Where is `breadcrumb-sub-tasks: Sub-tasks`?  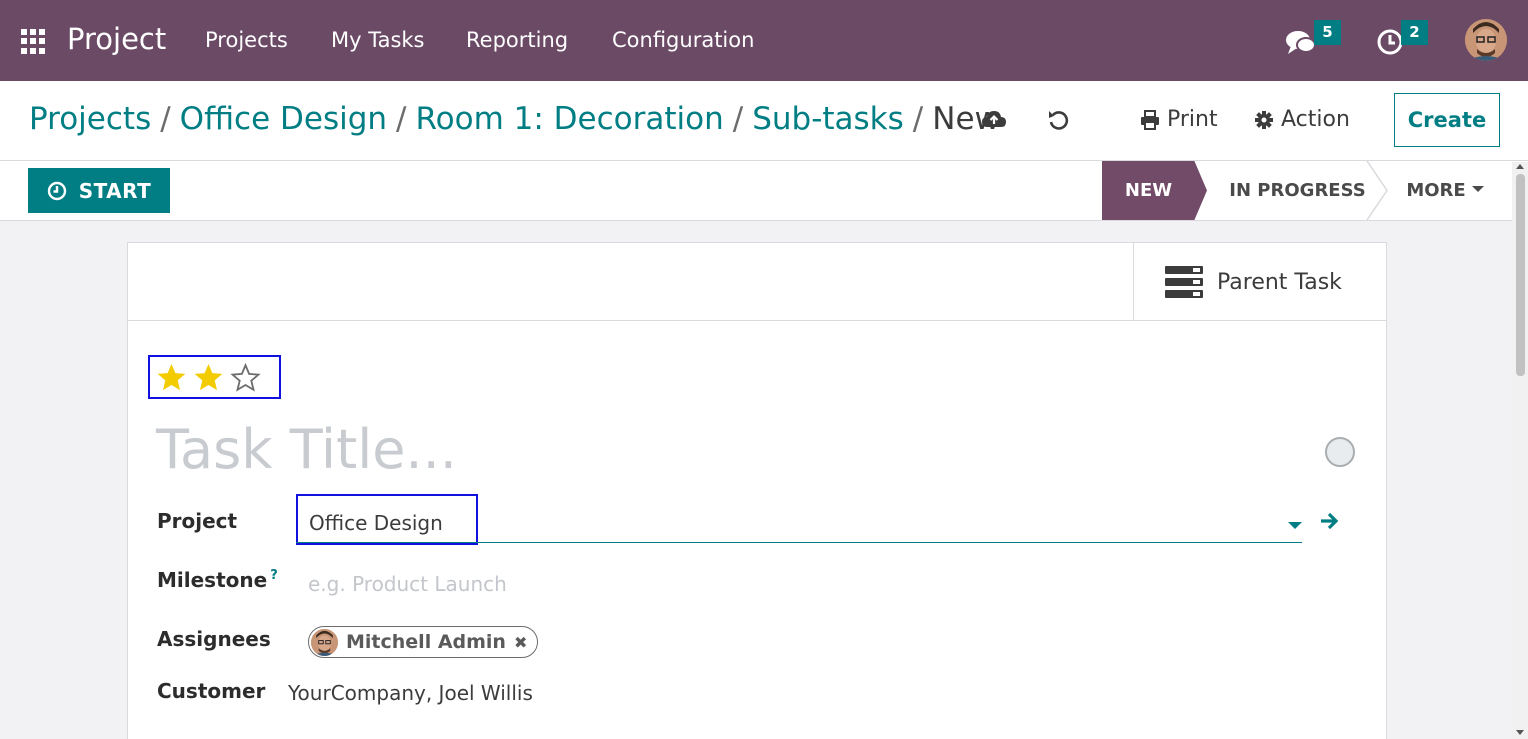
breadcrumb-sub-tasks: Sub-tasks is located at coordinates (828, 119).